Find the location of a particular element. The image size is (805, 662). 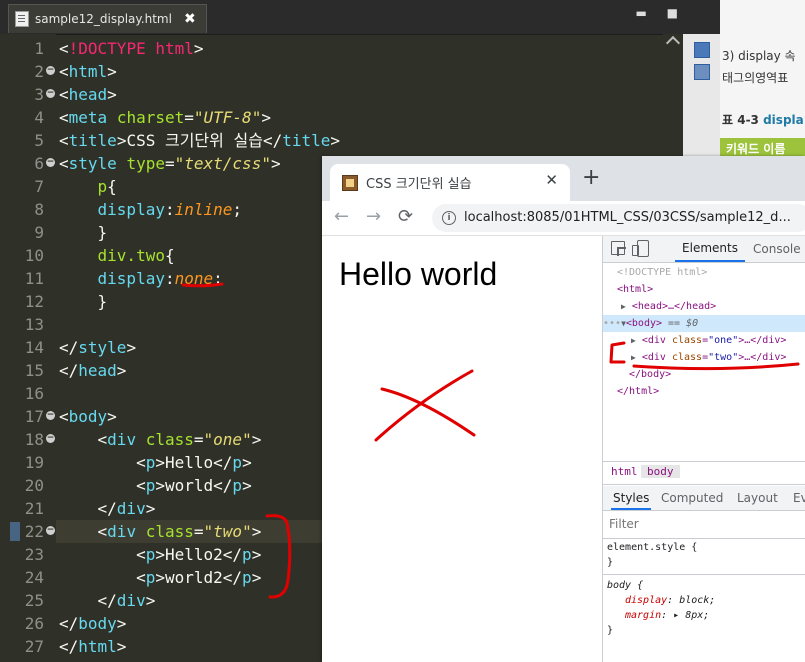

new-tab-button: + is located at coordinates (591, 178).